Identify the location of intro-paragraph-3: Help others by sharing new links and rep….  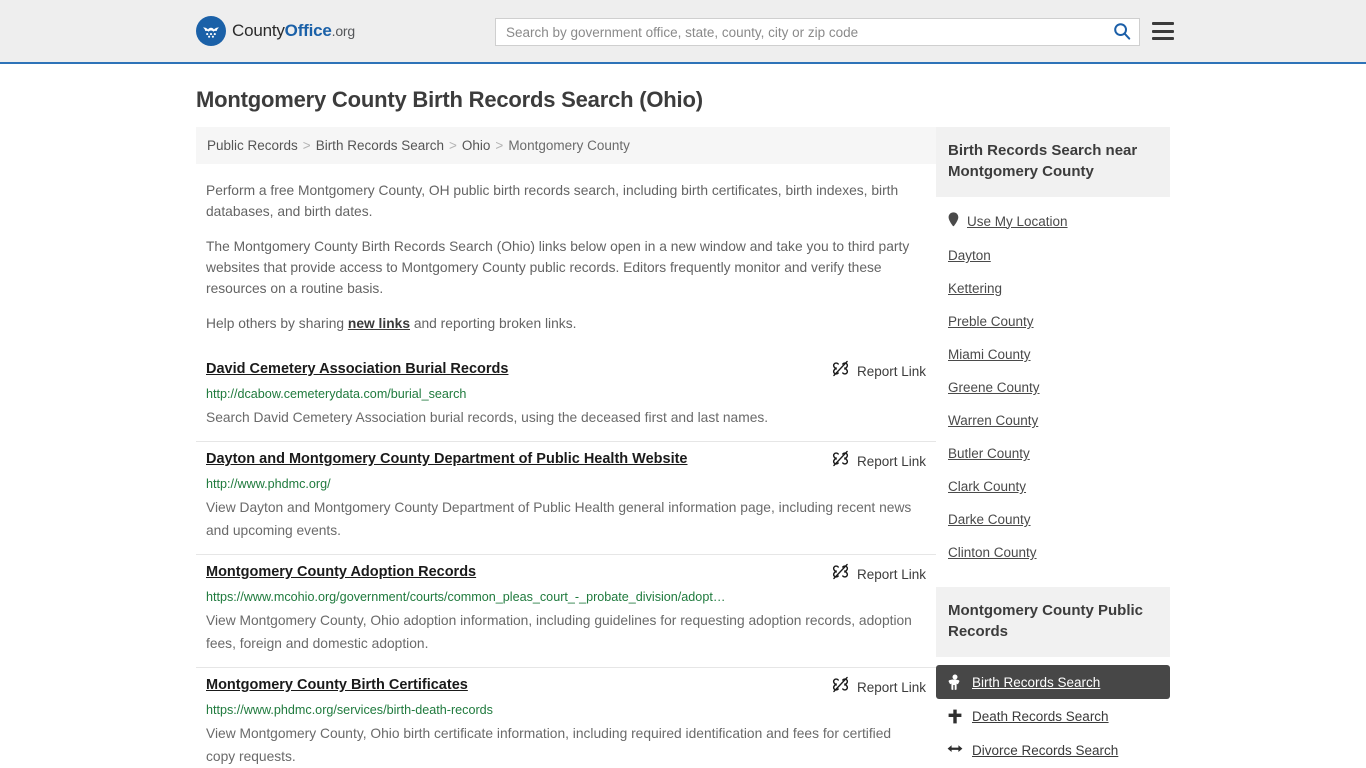
(554, 323).